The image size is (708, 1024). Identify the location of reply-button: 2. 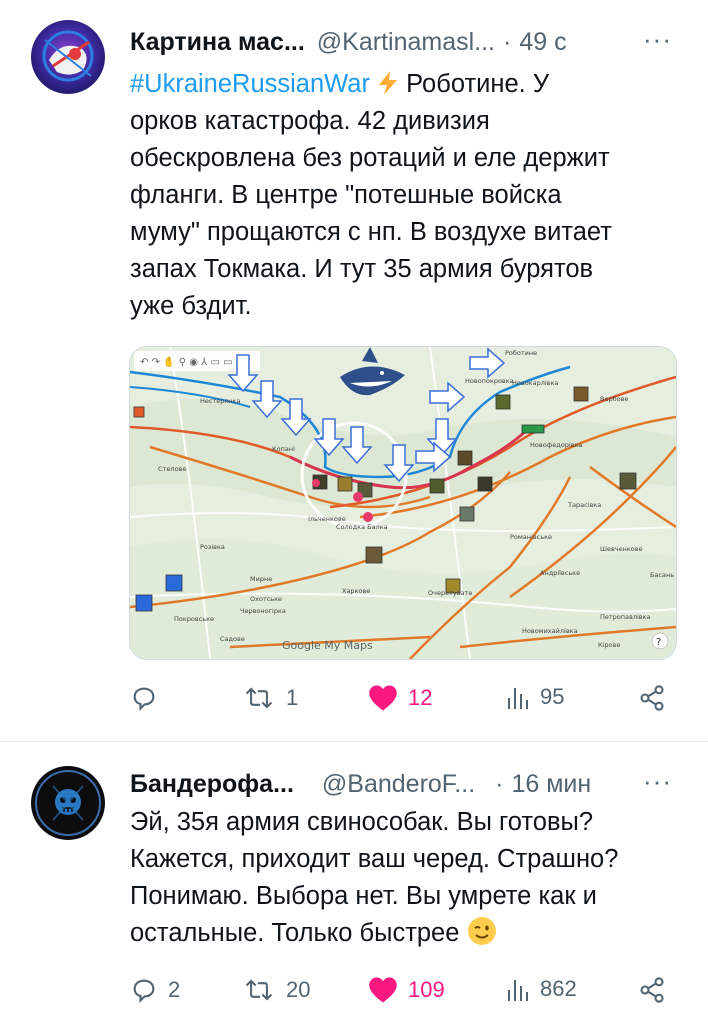
(155, 990).